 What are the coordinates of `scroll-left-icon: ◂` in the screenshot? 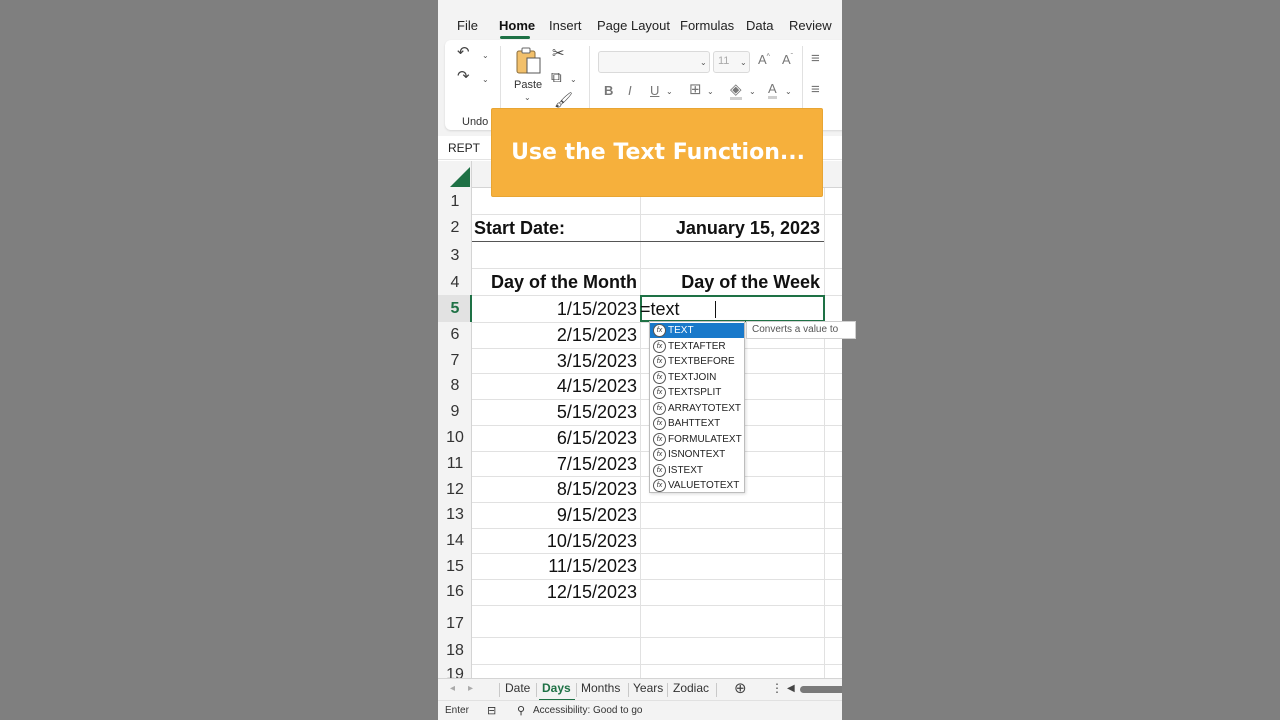 It's located at (452, 688).